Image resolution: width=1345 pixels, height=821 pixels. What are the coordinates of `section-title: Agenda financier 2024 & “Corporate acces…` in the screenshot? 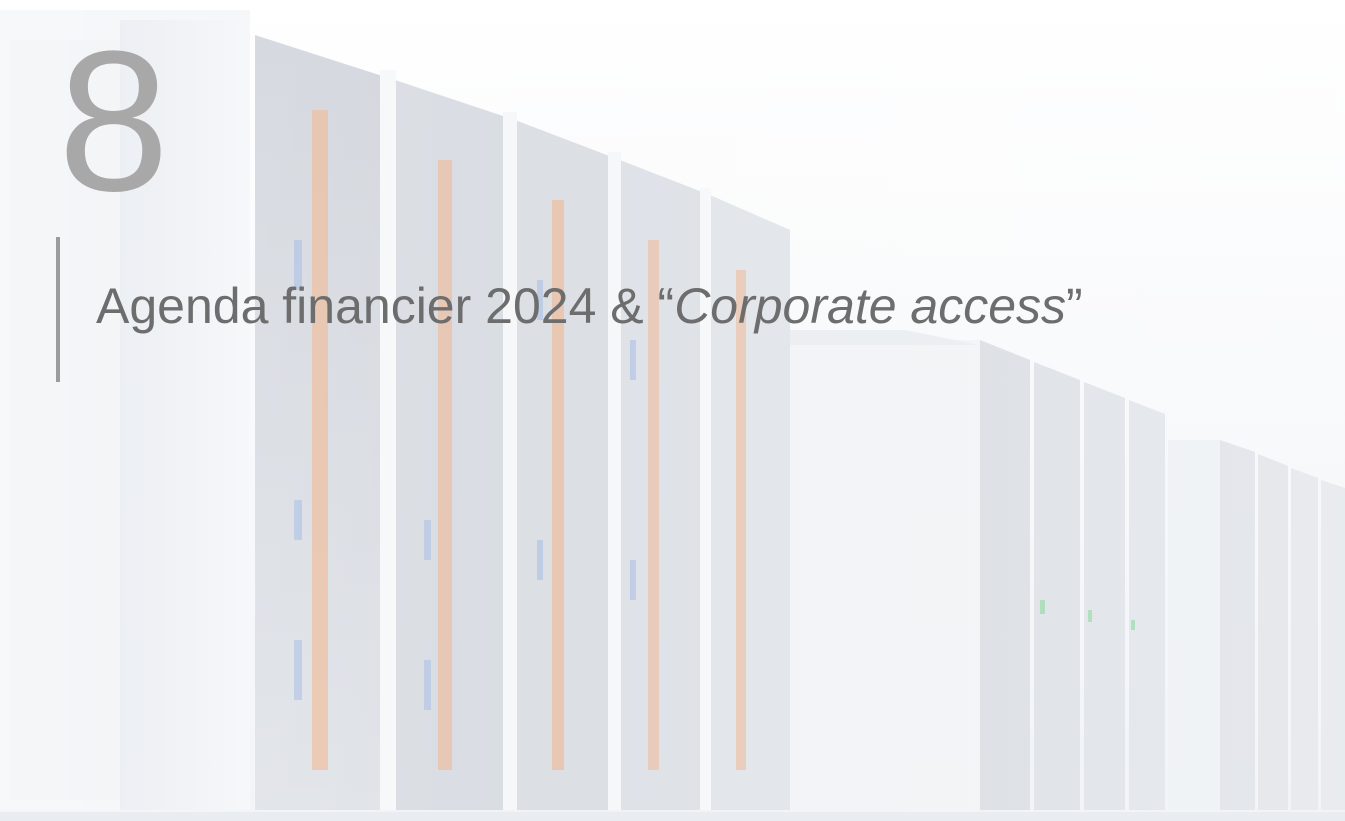 It's located at (589, 306).